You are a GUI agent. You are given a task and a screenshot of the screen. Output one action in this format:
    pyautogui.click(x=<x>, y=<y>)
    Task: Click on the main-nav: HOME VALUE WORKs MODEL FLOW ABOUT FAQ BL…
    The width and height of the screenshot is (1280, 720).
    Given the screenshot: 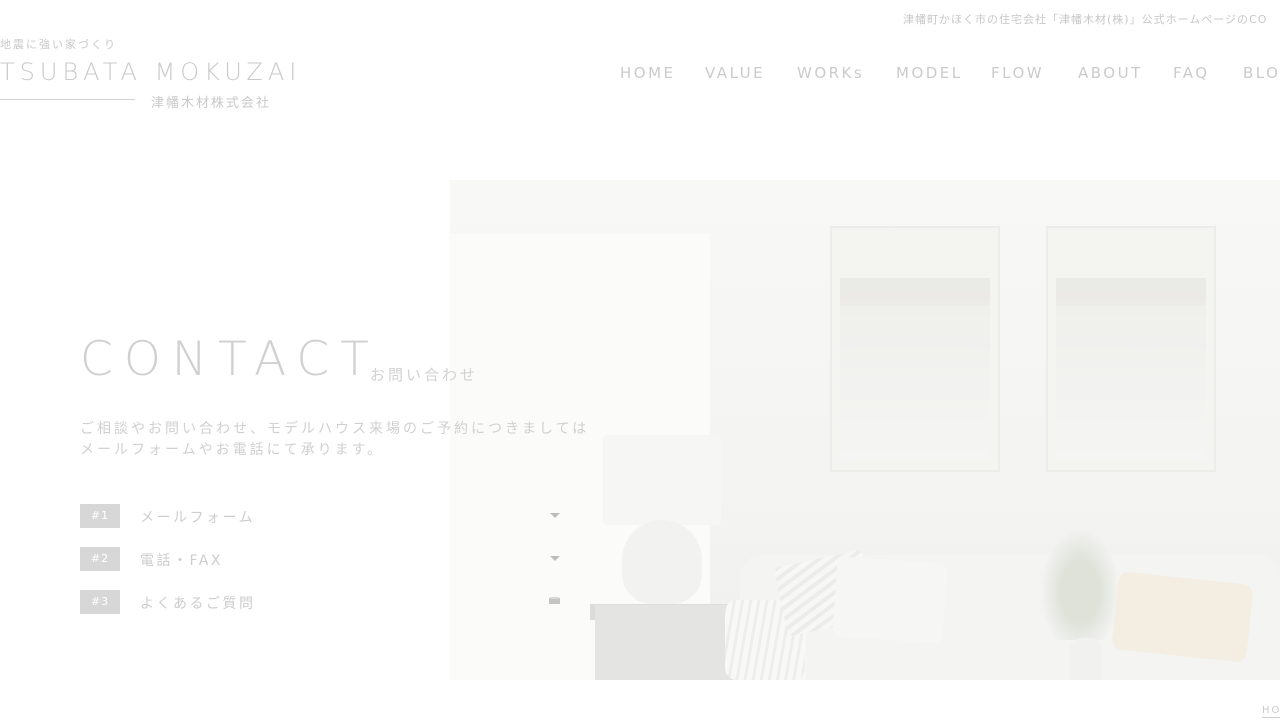 What is the action you would take?
    pyautogui.click(x=950, y=75)
    